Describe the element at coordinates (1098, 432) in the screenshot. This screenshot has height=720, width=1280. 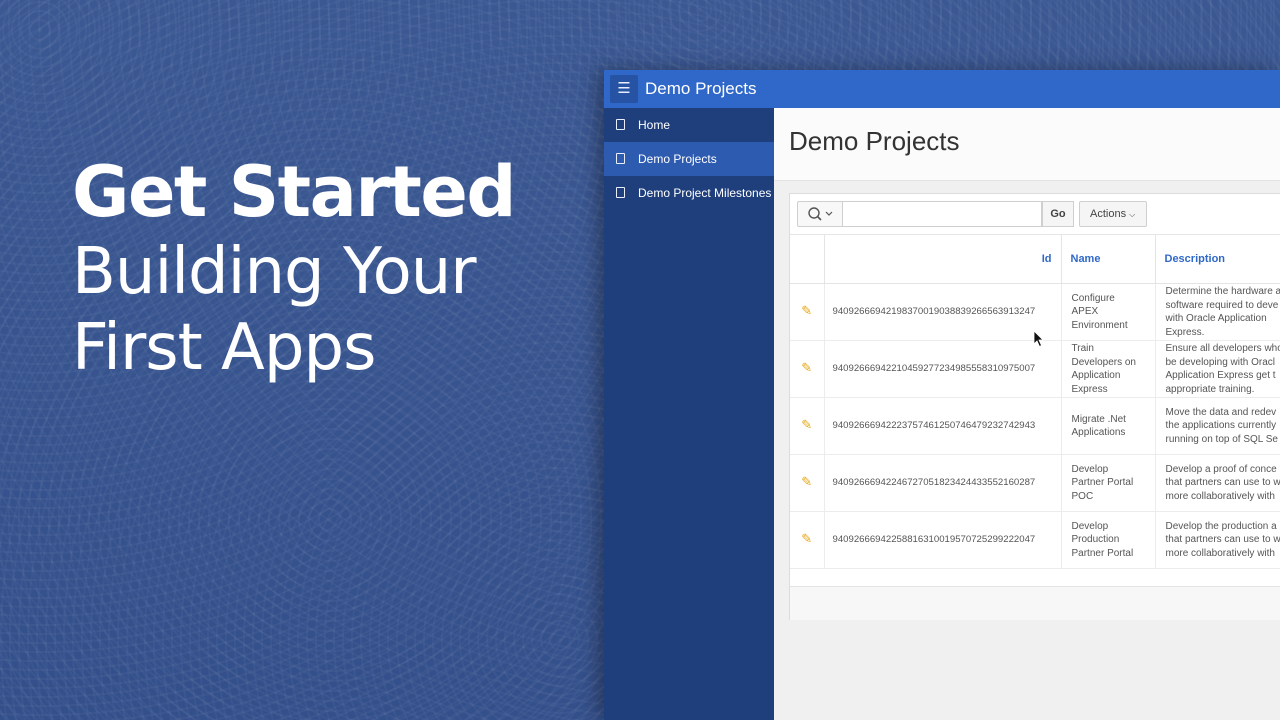
I see `cell-name-line: Applications` at that location.